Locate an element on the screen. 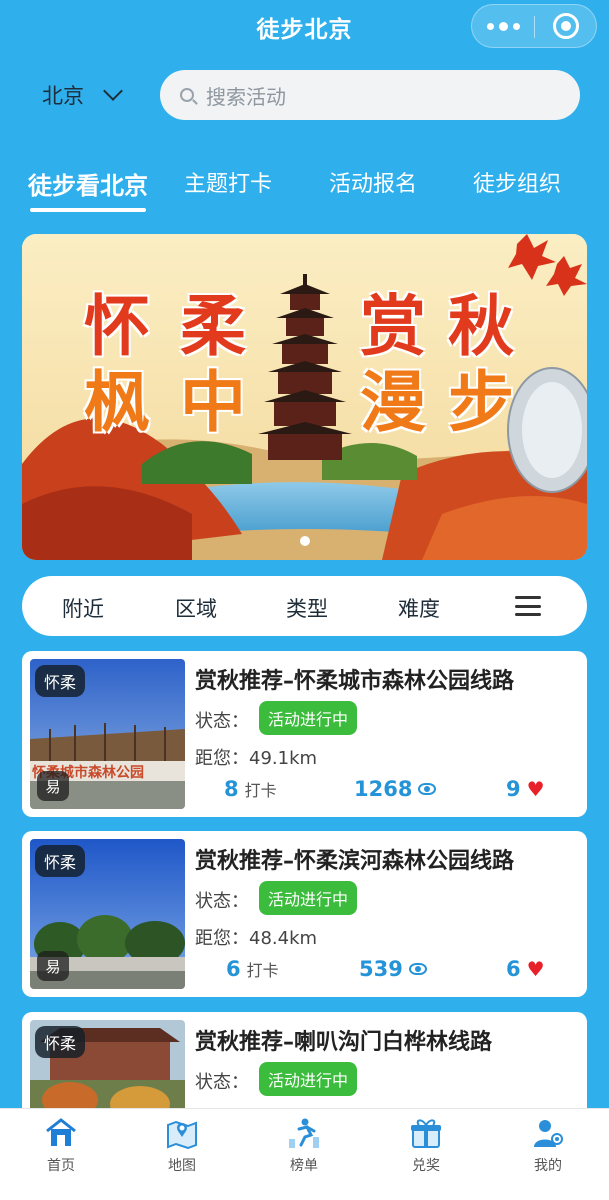 The width and height of the screenshot is (609, 1200). nav-label: 首页 is located at coordinates (61, 1166).